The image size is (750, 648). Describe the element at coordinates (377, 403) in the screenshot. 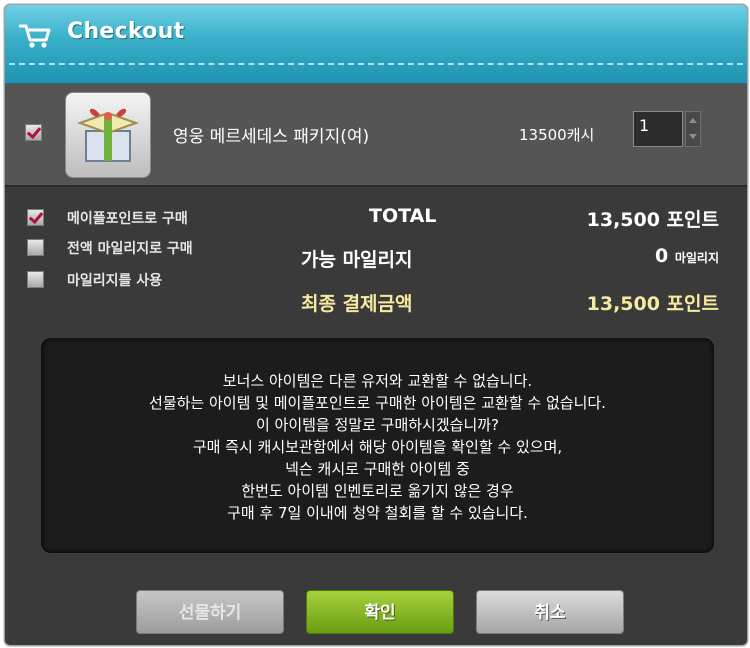

I see `notice-line: 선물하는 아이템 및 메이플포인트로 구매한 아이템은 교환할 수 없습니다.` at that location.